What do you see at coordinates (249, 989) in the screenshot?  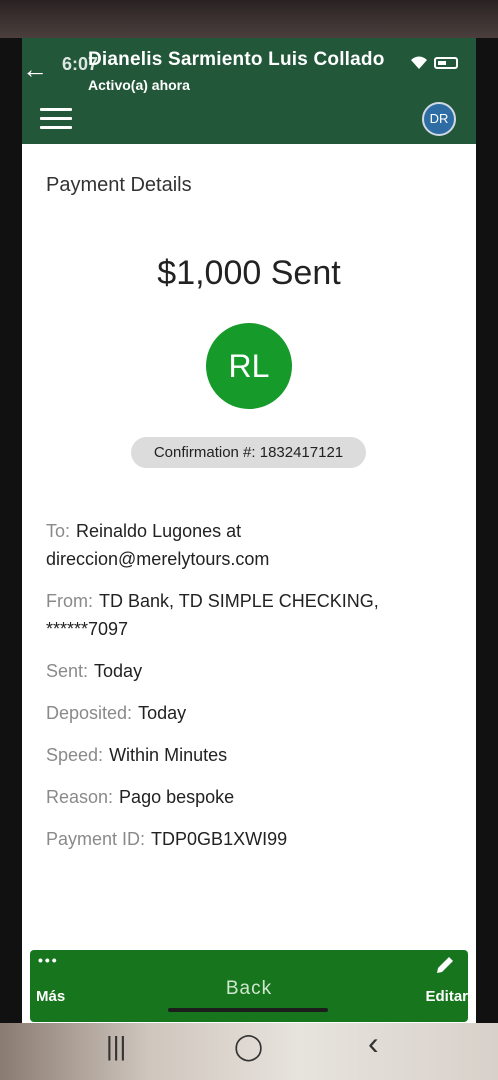 I see `back-button: Back` at bounding box center [249, 989].